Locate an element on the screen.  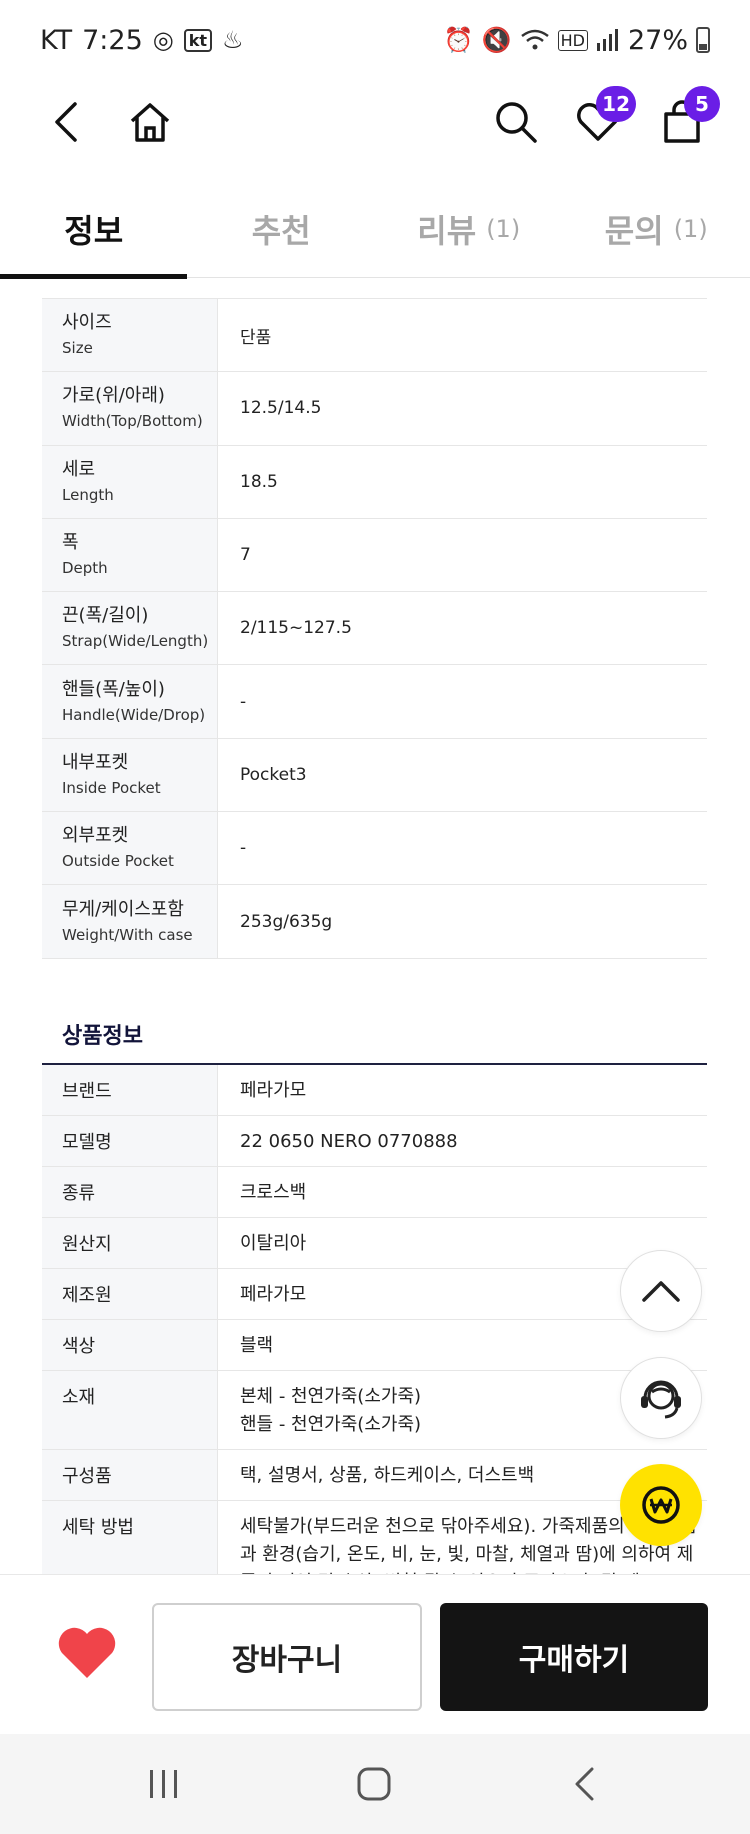
spec-label-ko: 폭 is located at coordinates (70, 543).